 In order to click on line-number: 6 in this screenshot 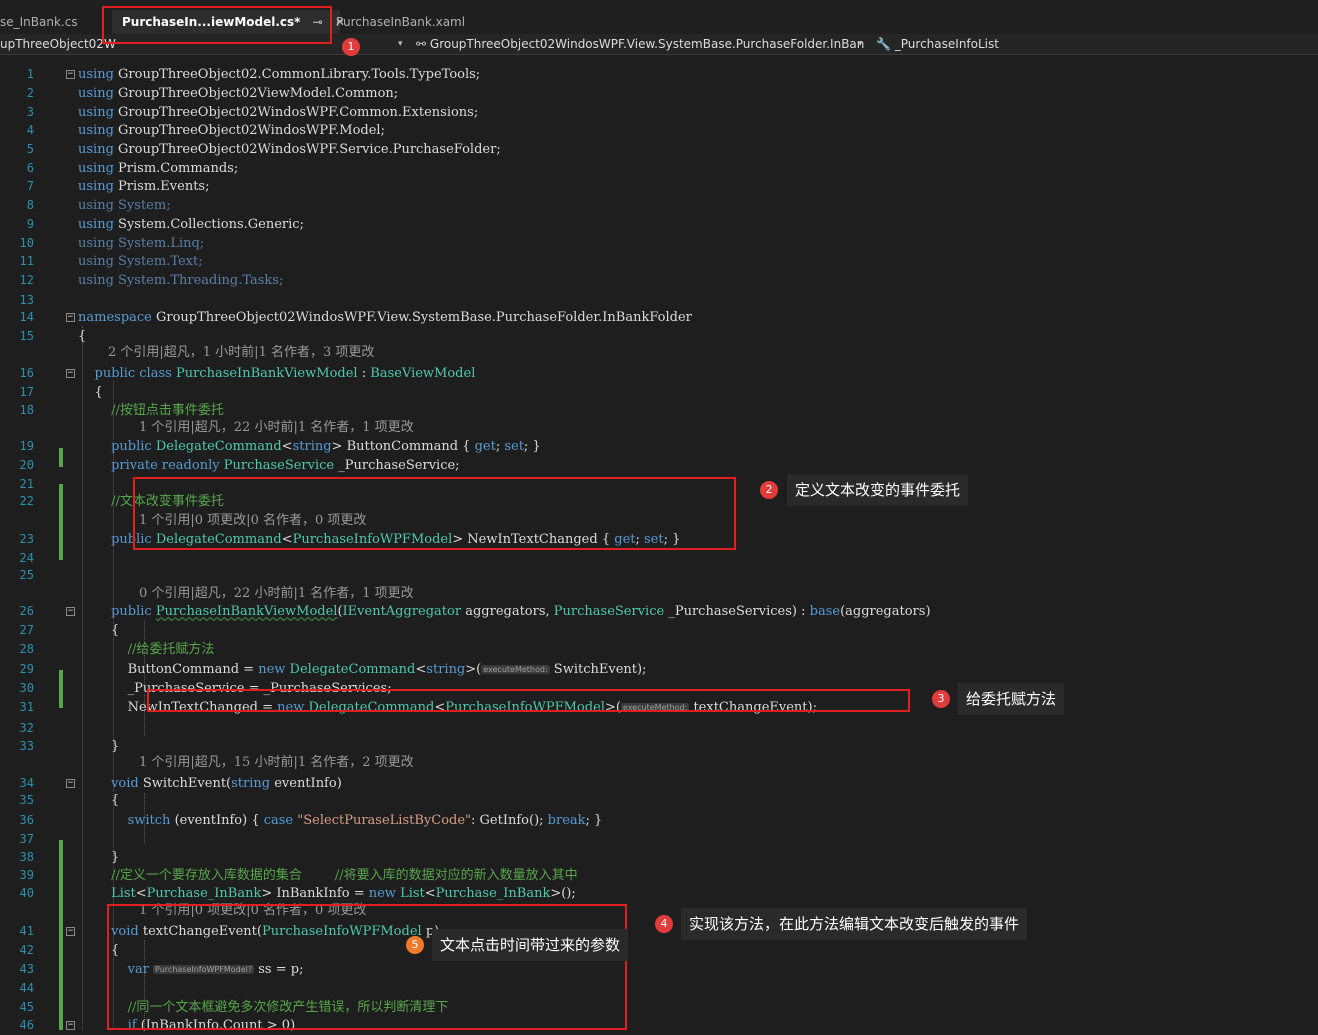, I will do `click(30, 168)`.